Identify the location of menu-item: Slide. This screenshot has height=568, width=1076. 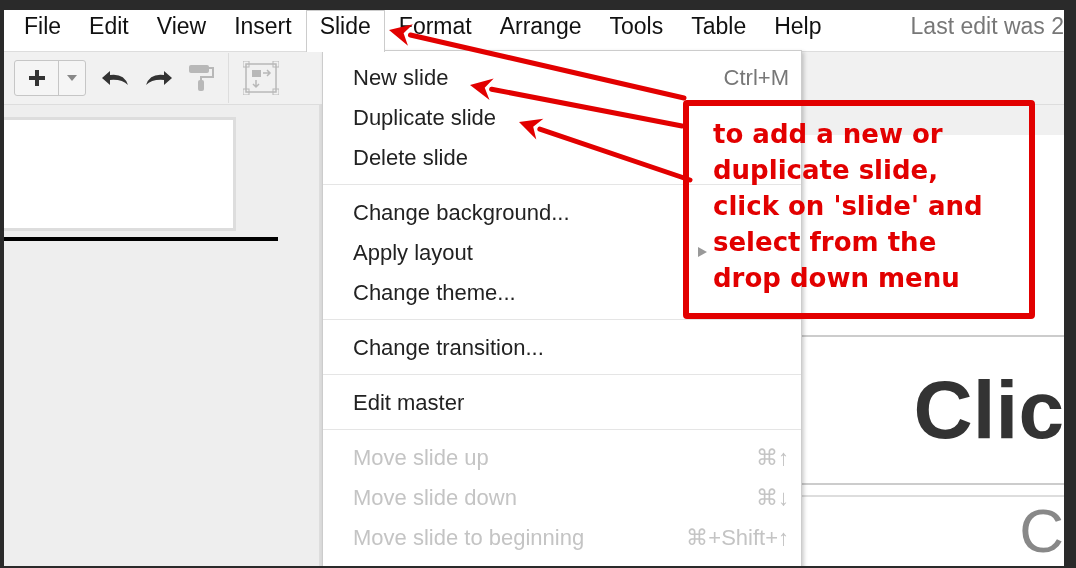
(345, 31).